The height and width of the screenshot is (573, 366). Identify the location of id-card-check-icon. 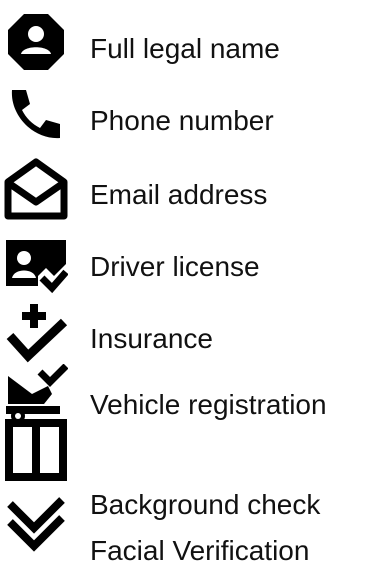
(36, 262).